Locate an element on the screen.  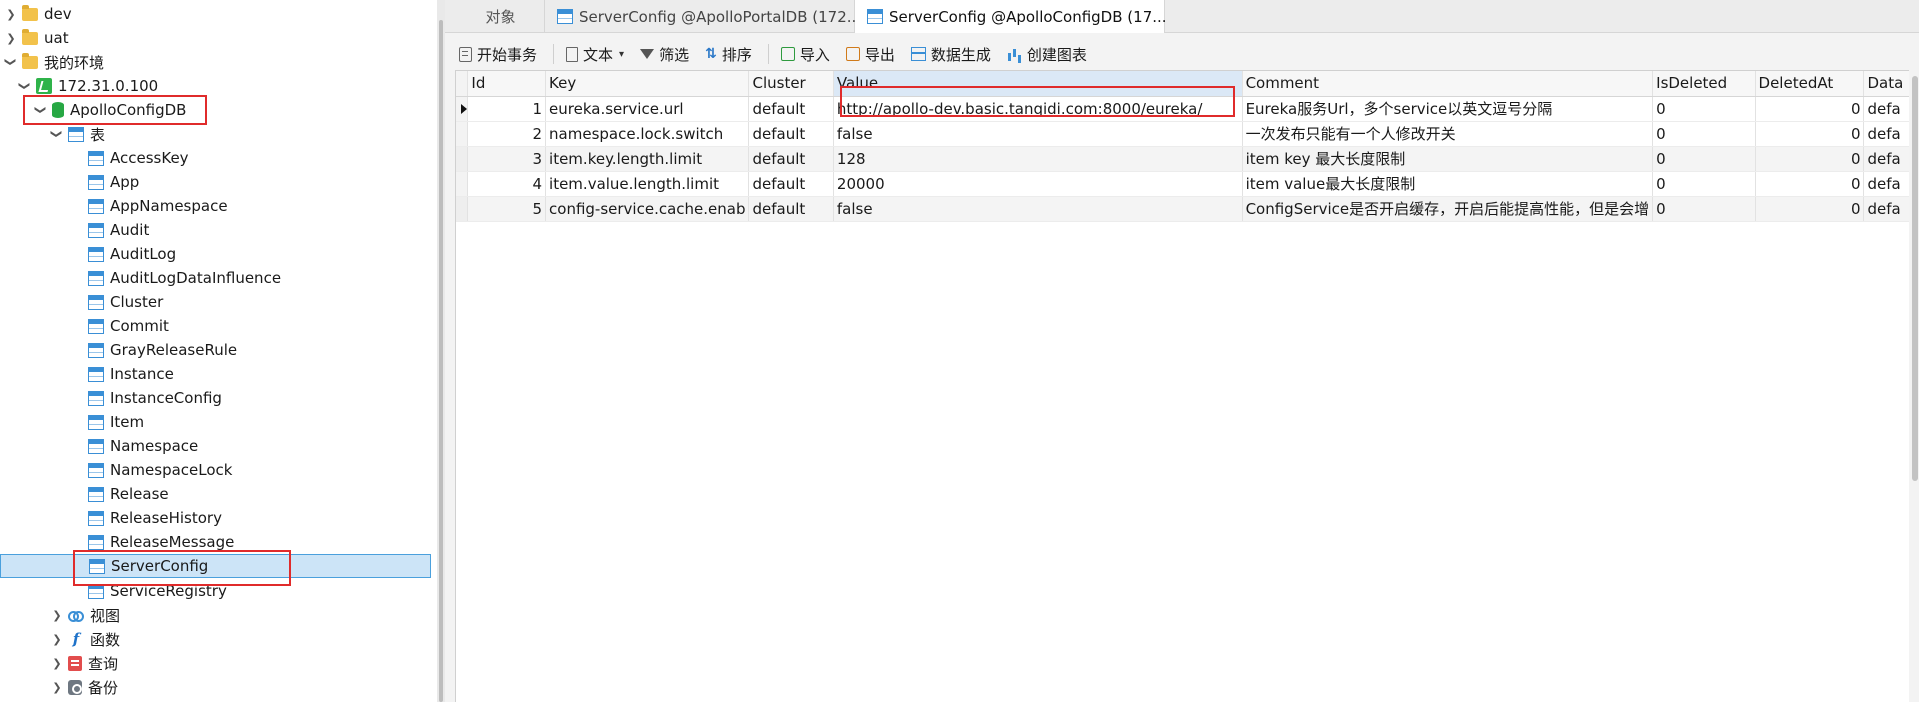
cell-value: 20000 is located at coordinates (1038, 184).